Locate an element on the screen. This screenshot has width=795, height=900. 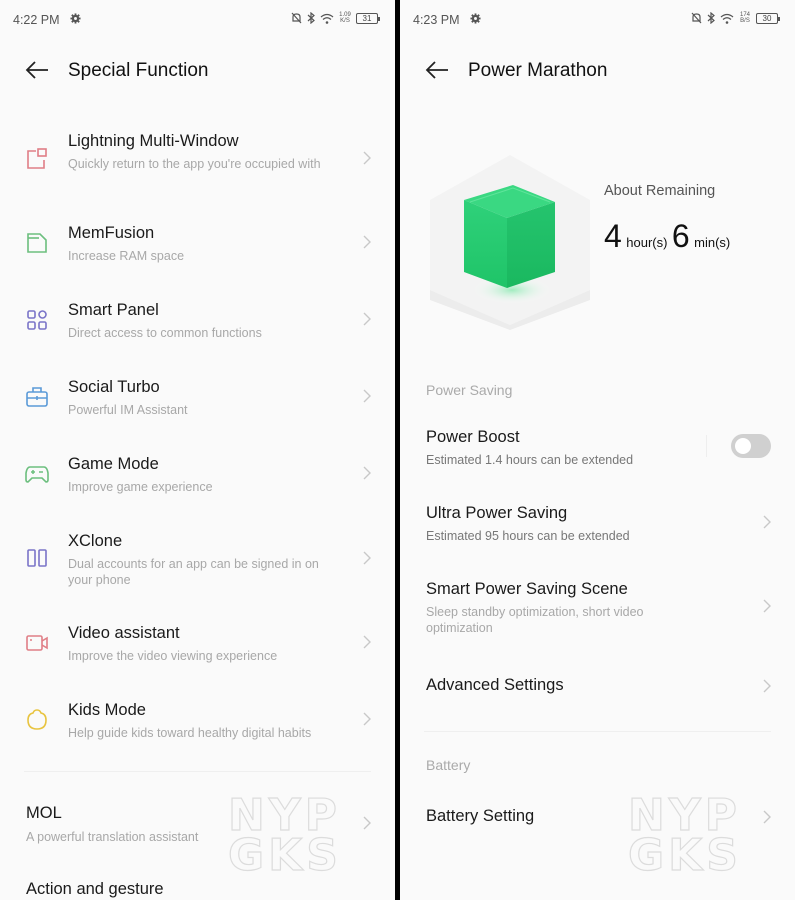
list-item-game-mode: Game Mode Improve game experience is located at coordinates (197, 476).